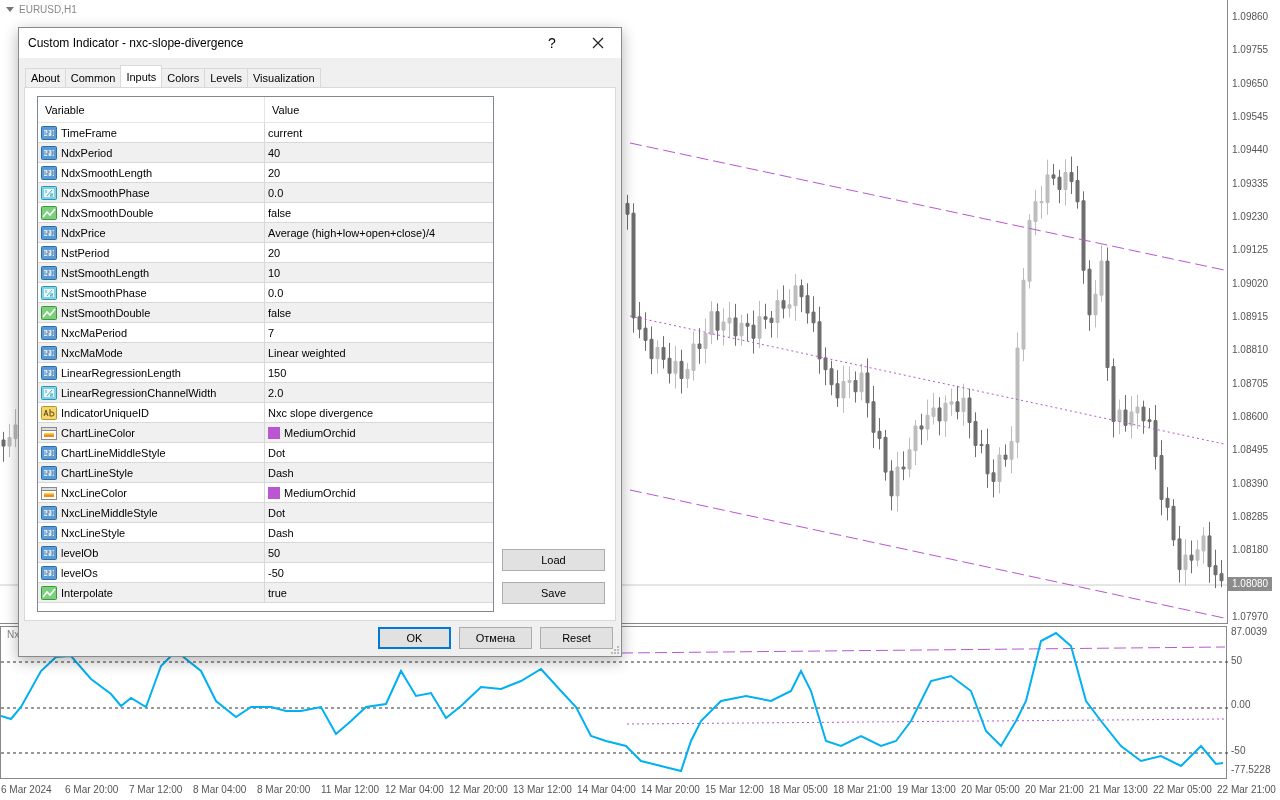 The height and width of the screenshot is (800, 1280). I want to click on parameter-value: 2.0, so click(276, 392).